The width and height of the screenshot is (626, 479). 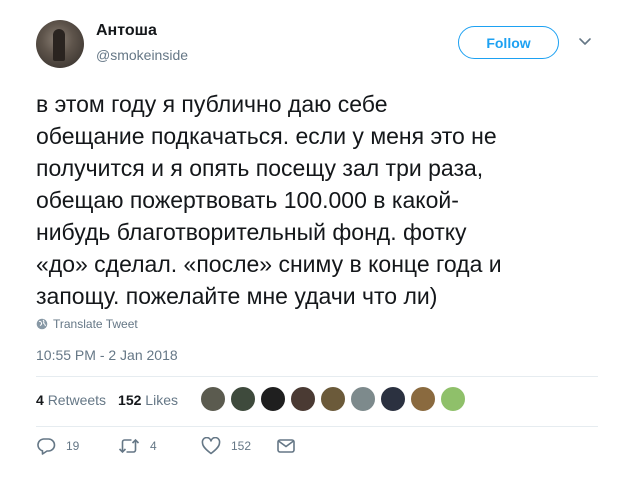 What do you see at coordinates (585, 42) in the screenshot?
I see `chevron-down-icon` at bounding box center [585, 42].